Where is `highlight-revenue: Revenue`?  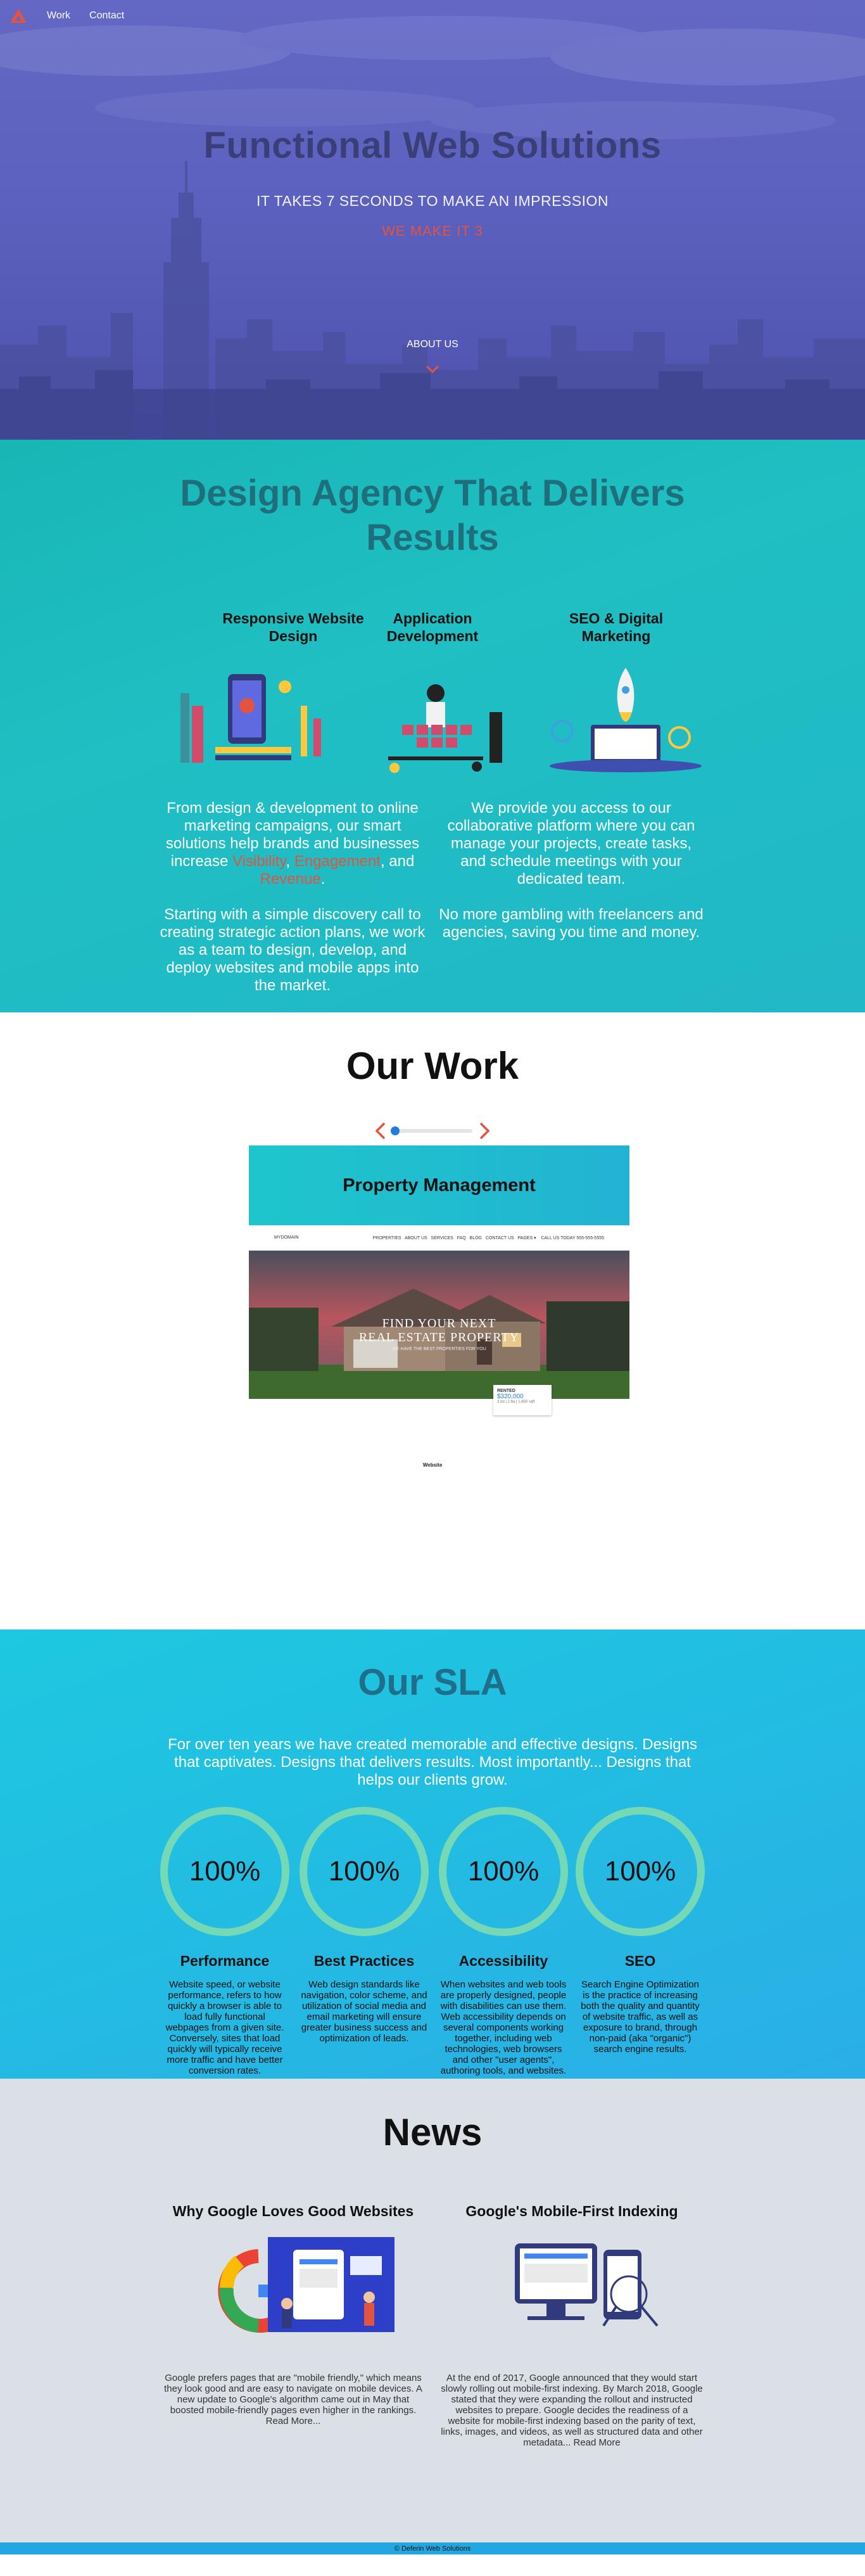
highlight-revenue: Revenue is located at coordinates (290, 879).